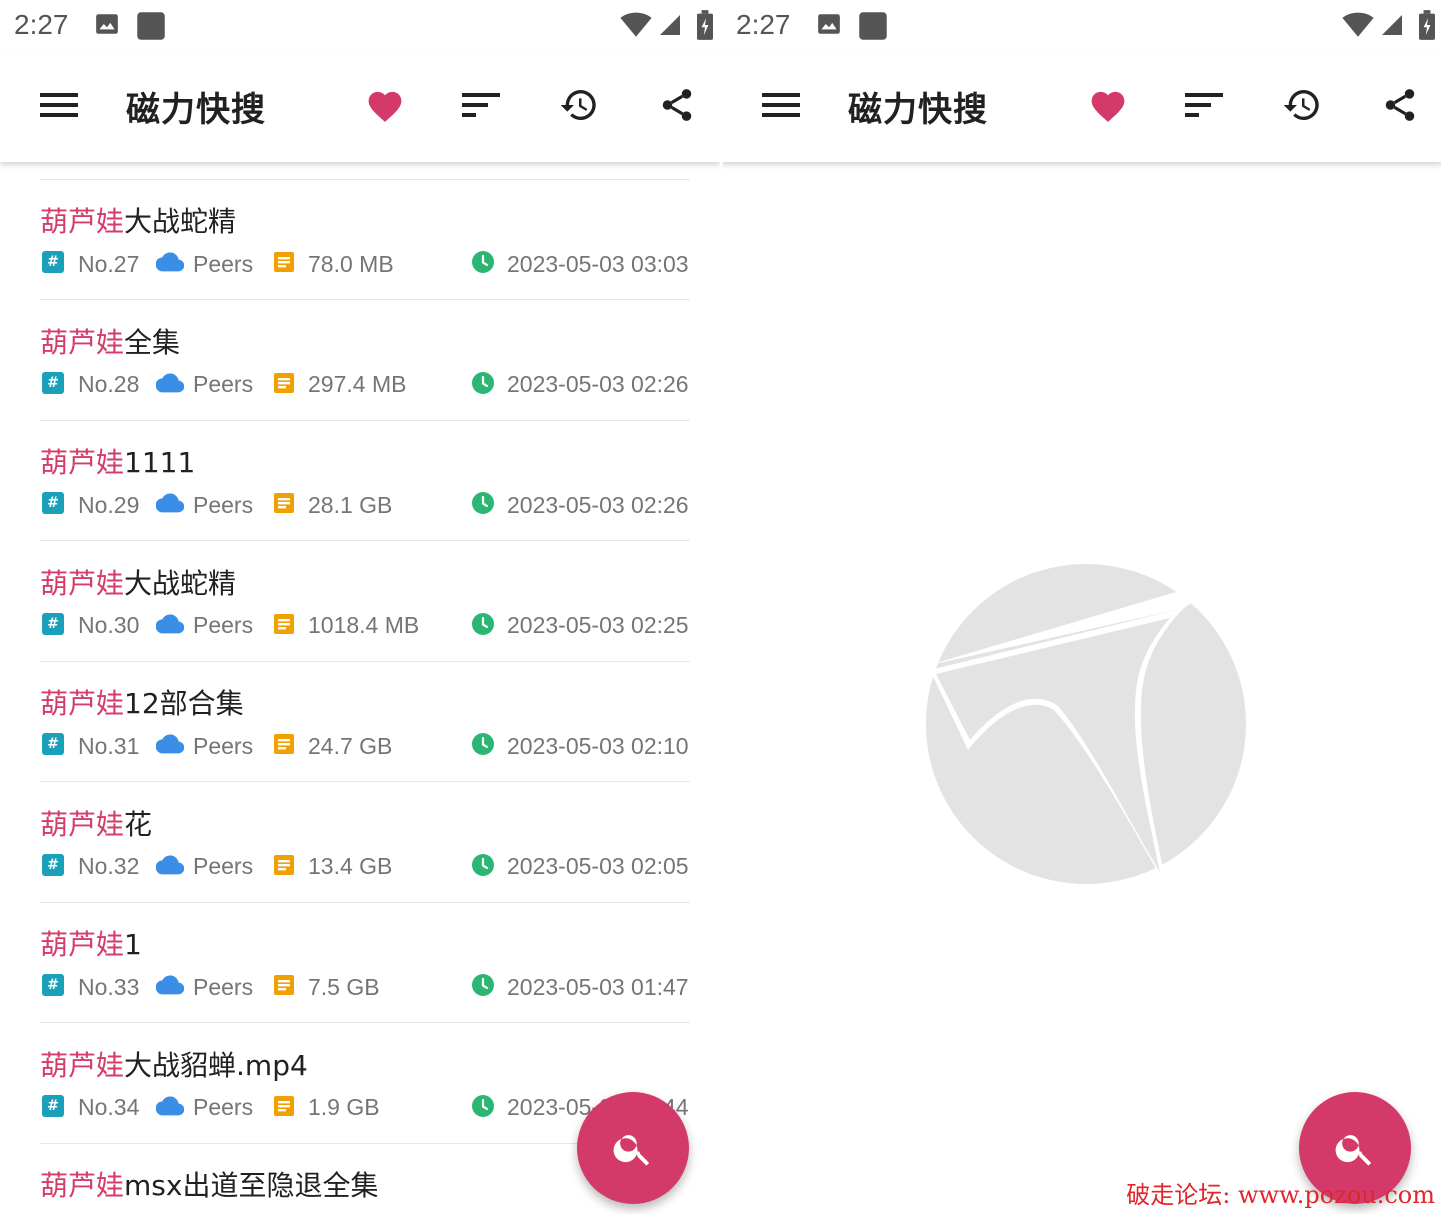  What do you see at coordinates (350, 504) in the screenshot?
I see `result-size: 28.1 GB` at bounding box center [350, 504].